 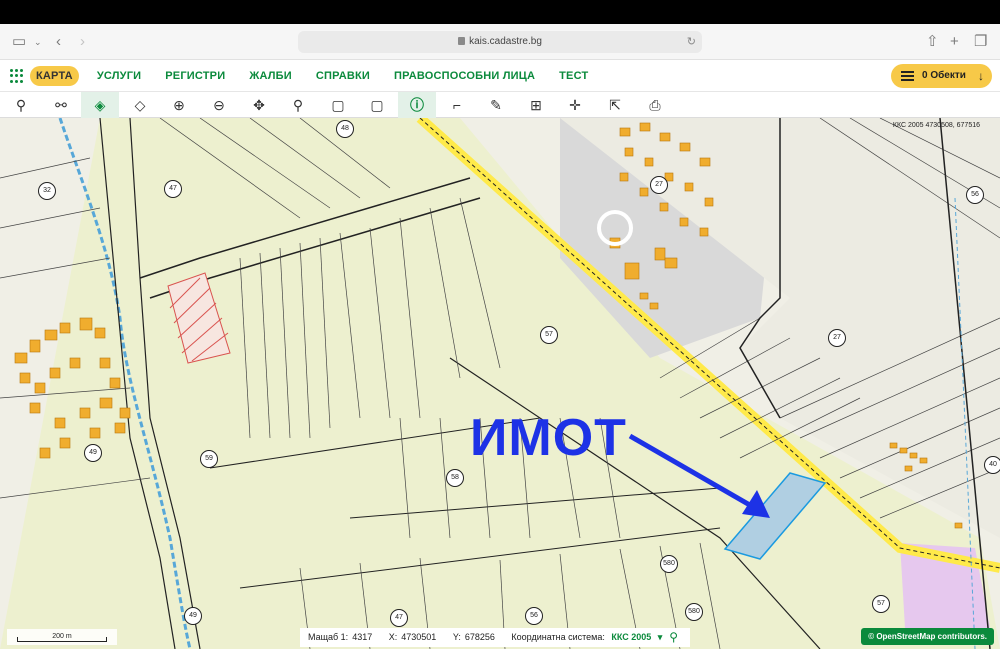 What do you see at coordinates (505, 41) in the screenshot?
I see `url-text: kais.cadastre.bg` at bounding box center [505, 41].